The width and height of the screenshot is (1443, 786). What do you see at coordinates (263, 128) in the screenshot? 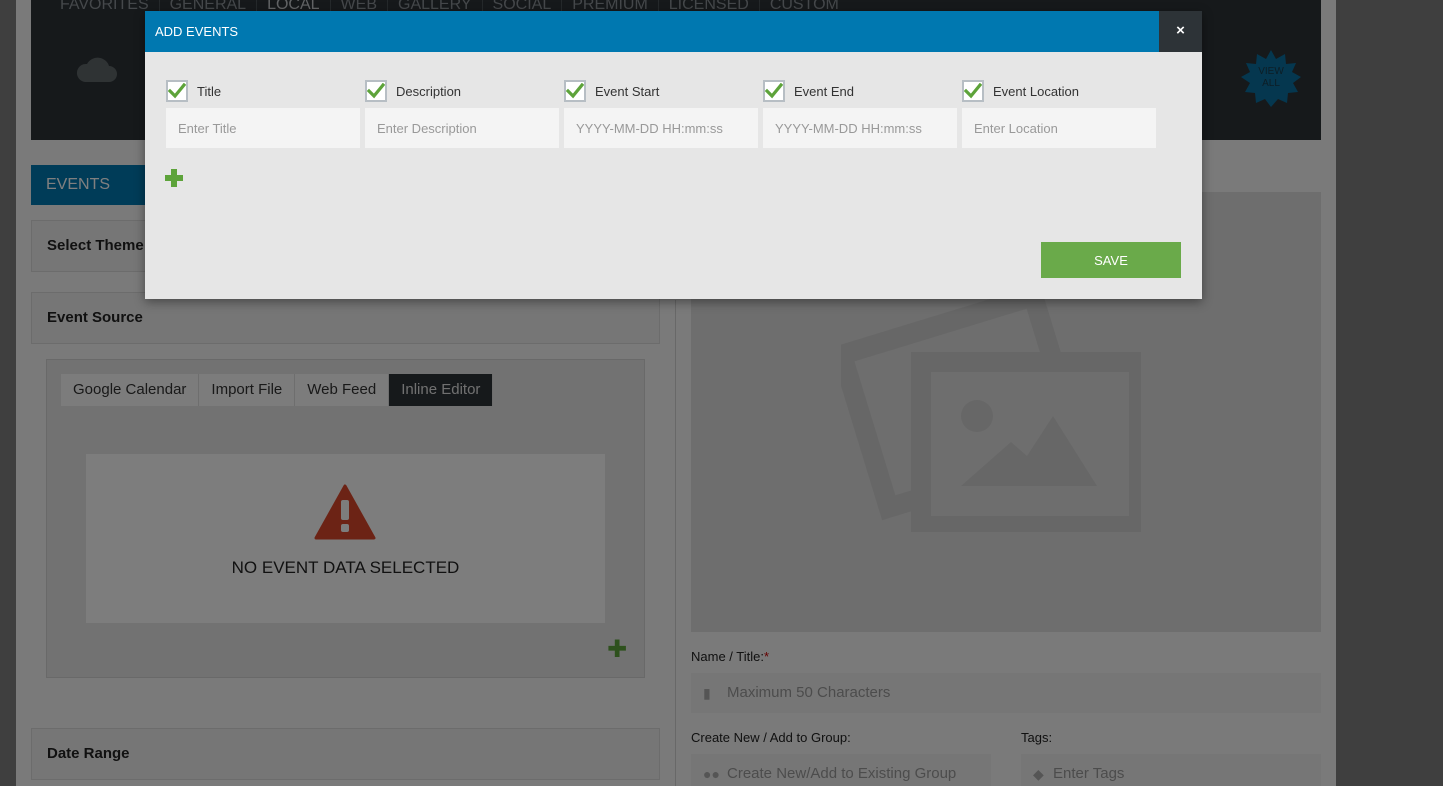
I see `title-input` at bounding box center [263, 128].